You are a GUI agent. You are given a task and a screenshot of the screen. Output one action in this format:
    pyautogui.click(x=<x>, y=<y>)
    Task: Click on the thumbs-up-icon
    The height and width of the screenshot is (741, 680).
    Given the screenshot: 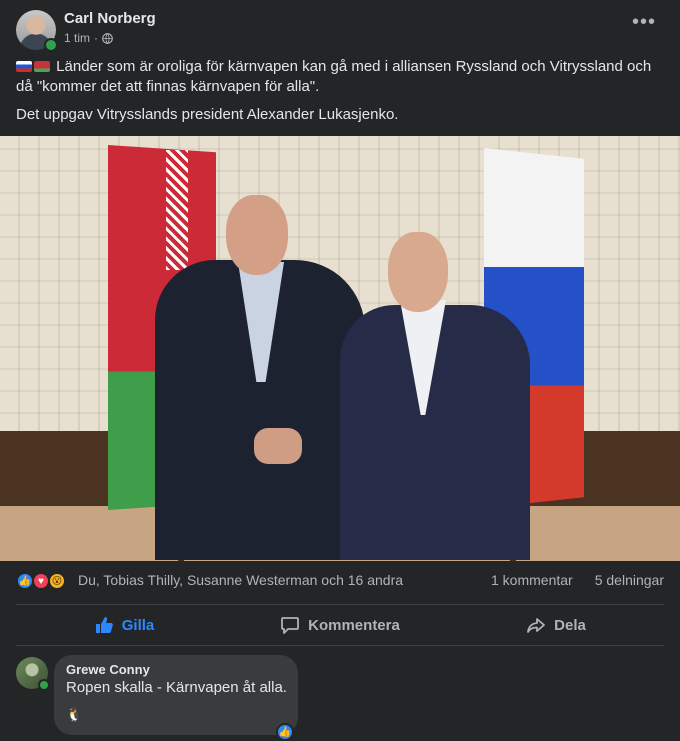 What is the action you would take?
    pyautogui.click(x=104, y=625)
    